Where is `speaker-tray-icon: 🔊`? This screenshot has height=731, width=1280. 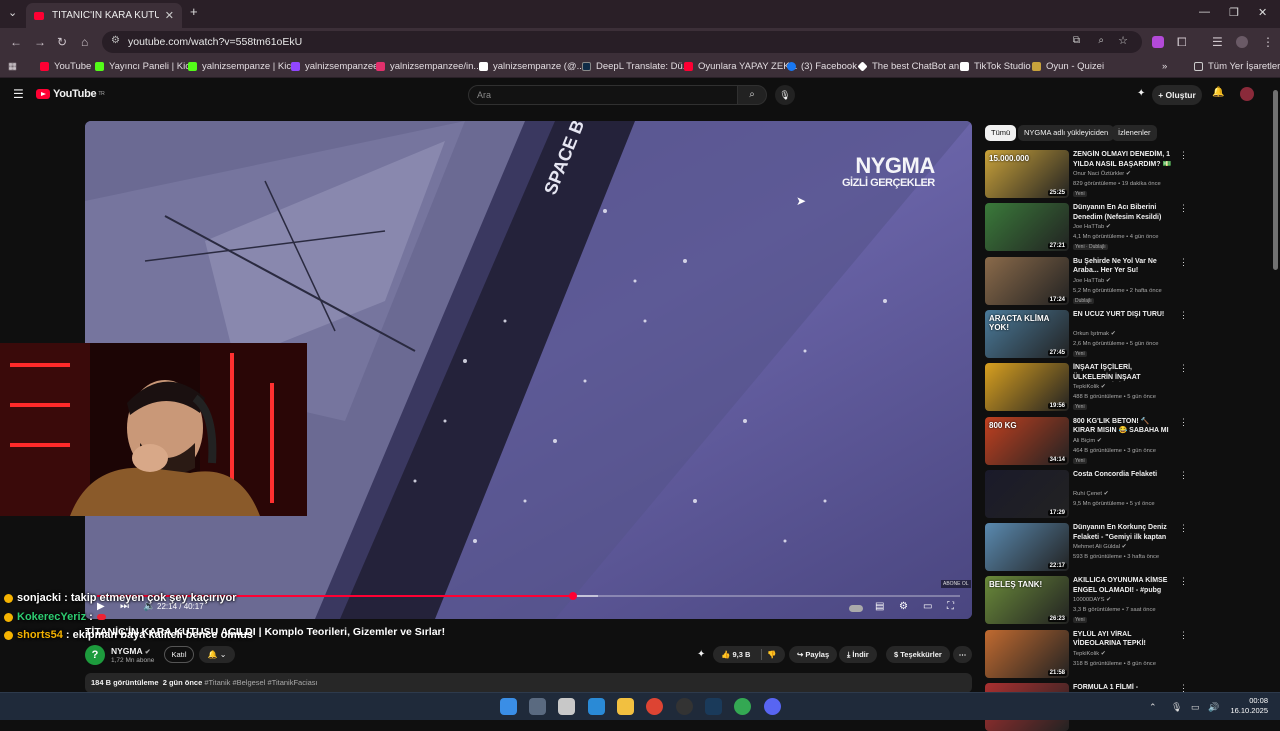 speaker-tray-icon: 🔊 is located at coordinates (1213, 707).